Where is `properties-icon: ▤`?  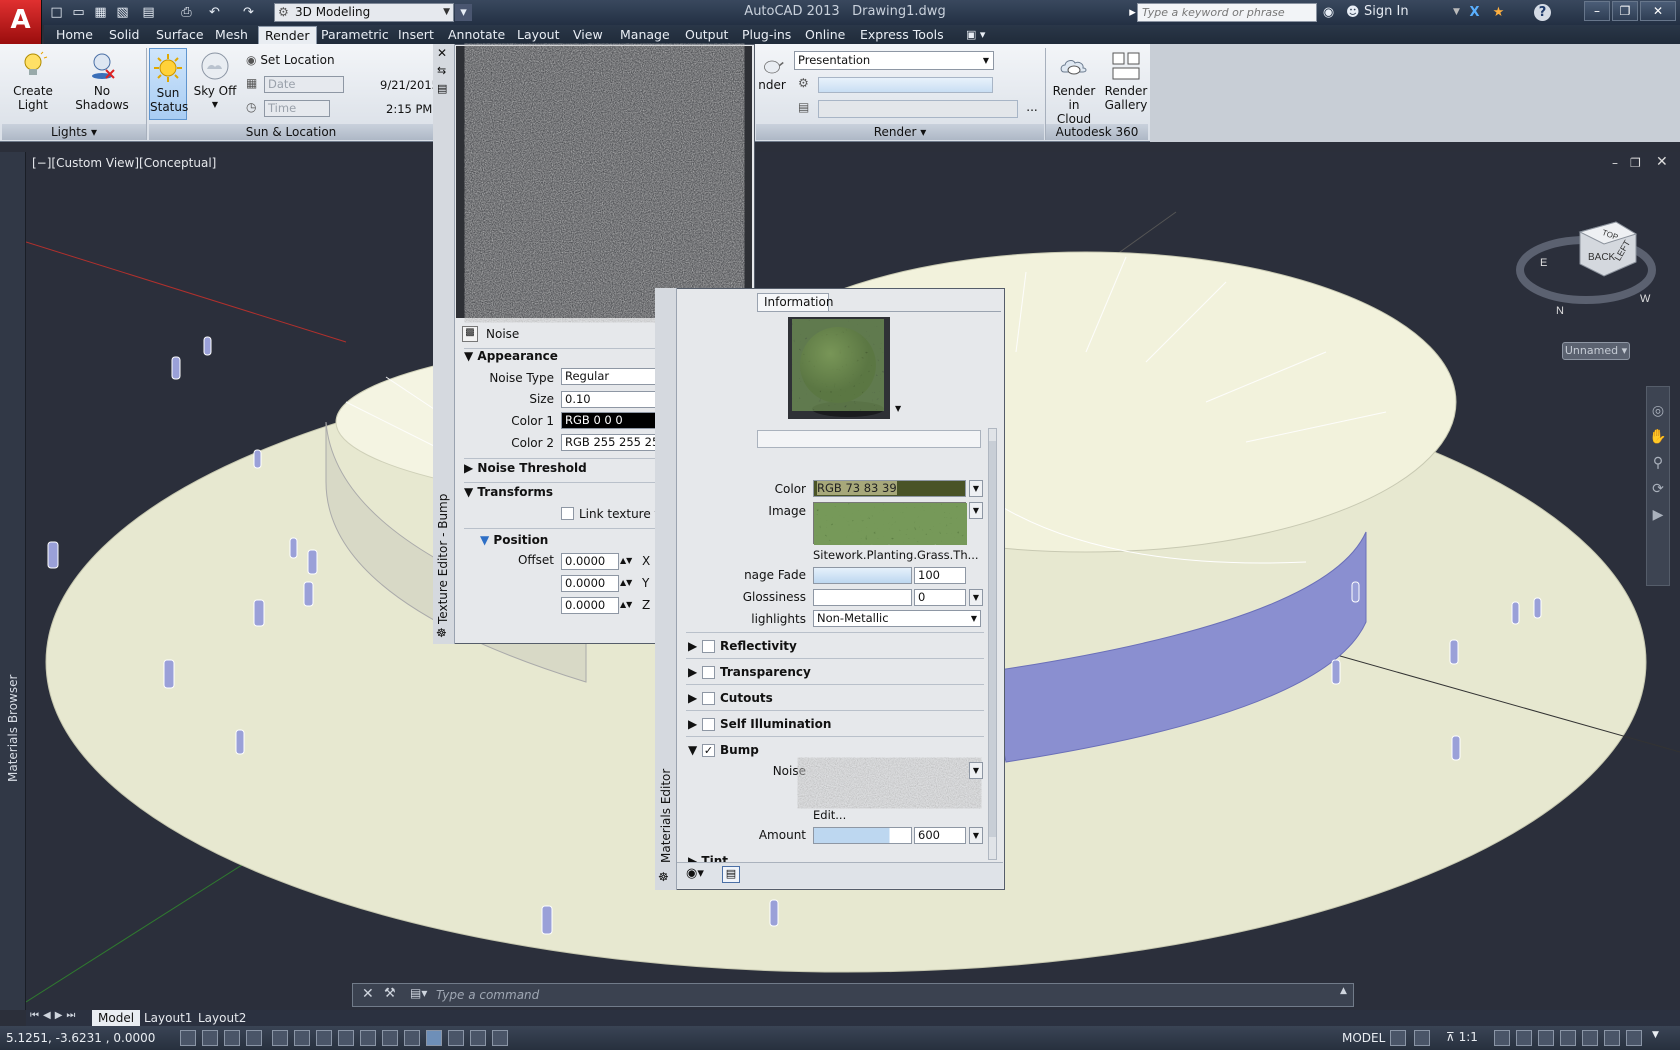 properties-icon: ▤ is located at coordinates (442, 88).